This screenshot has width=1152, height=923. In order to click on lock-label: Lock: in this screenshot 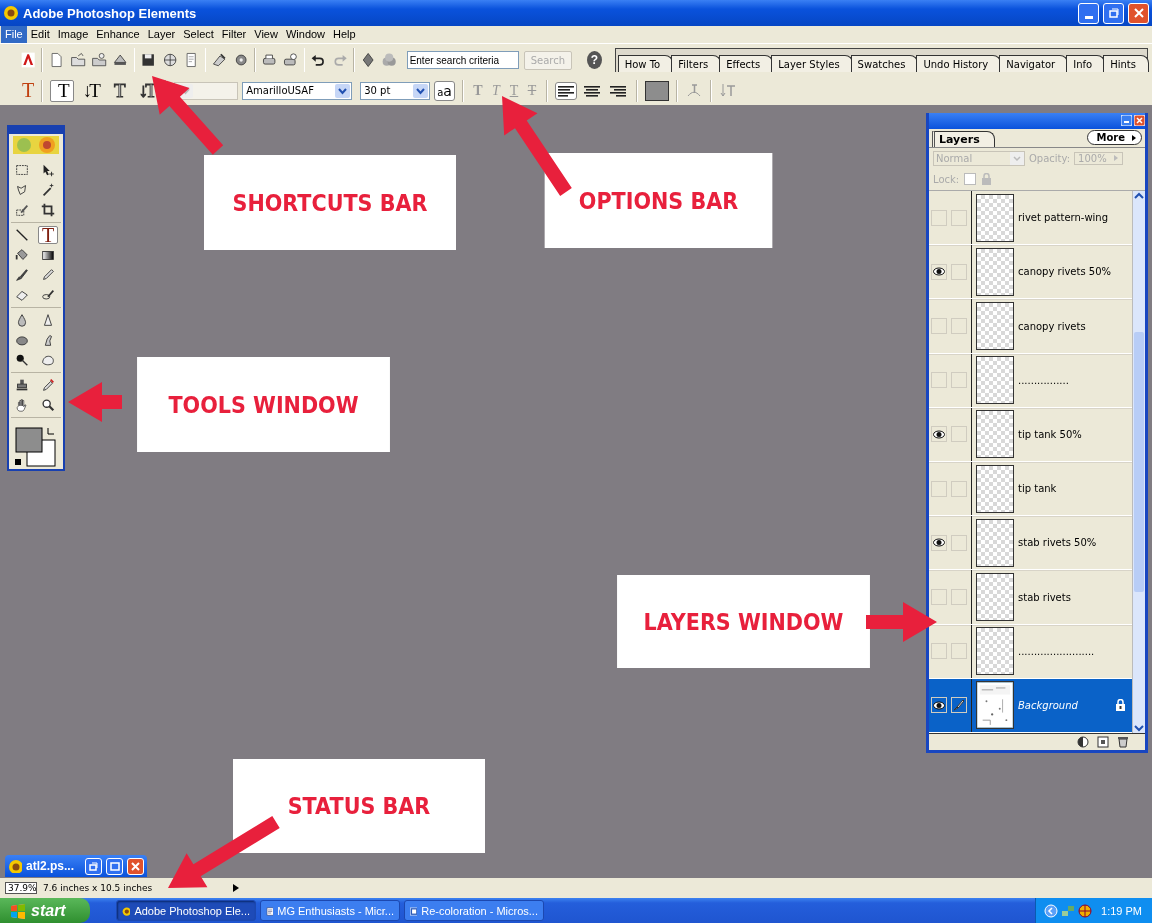, I will do `click(946, 179)`.